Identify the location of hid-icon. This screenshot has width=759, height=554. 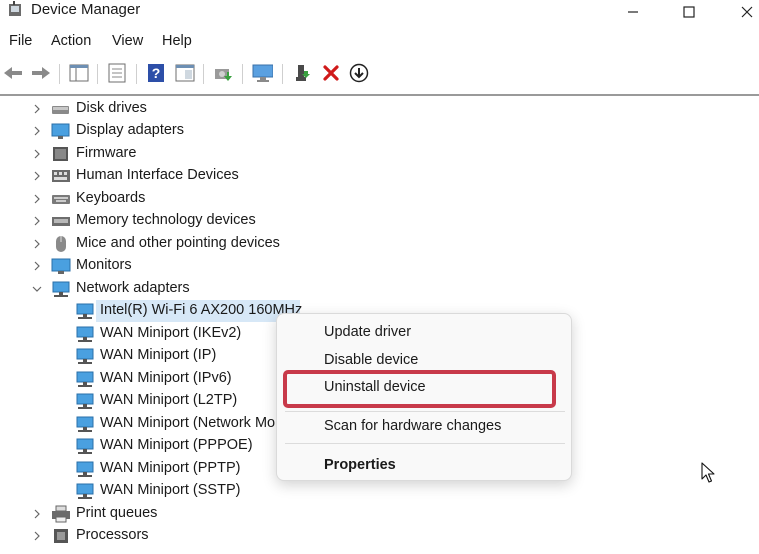
(61, 176).